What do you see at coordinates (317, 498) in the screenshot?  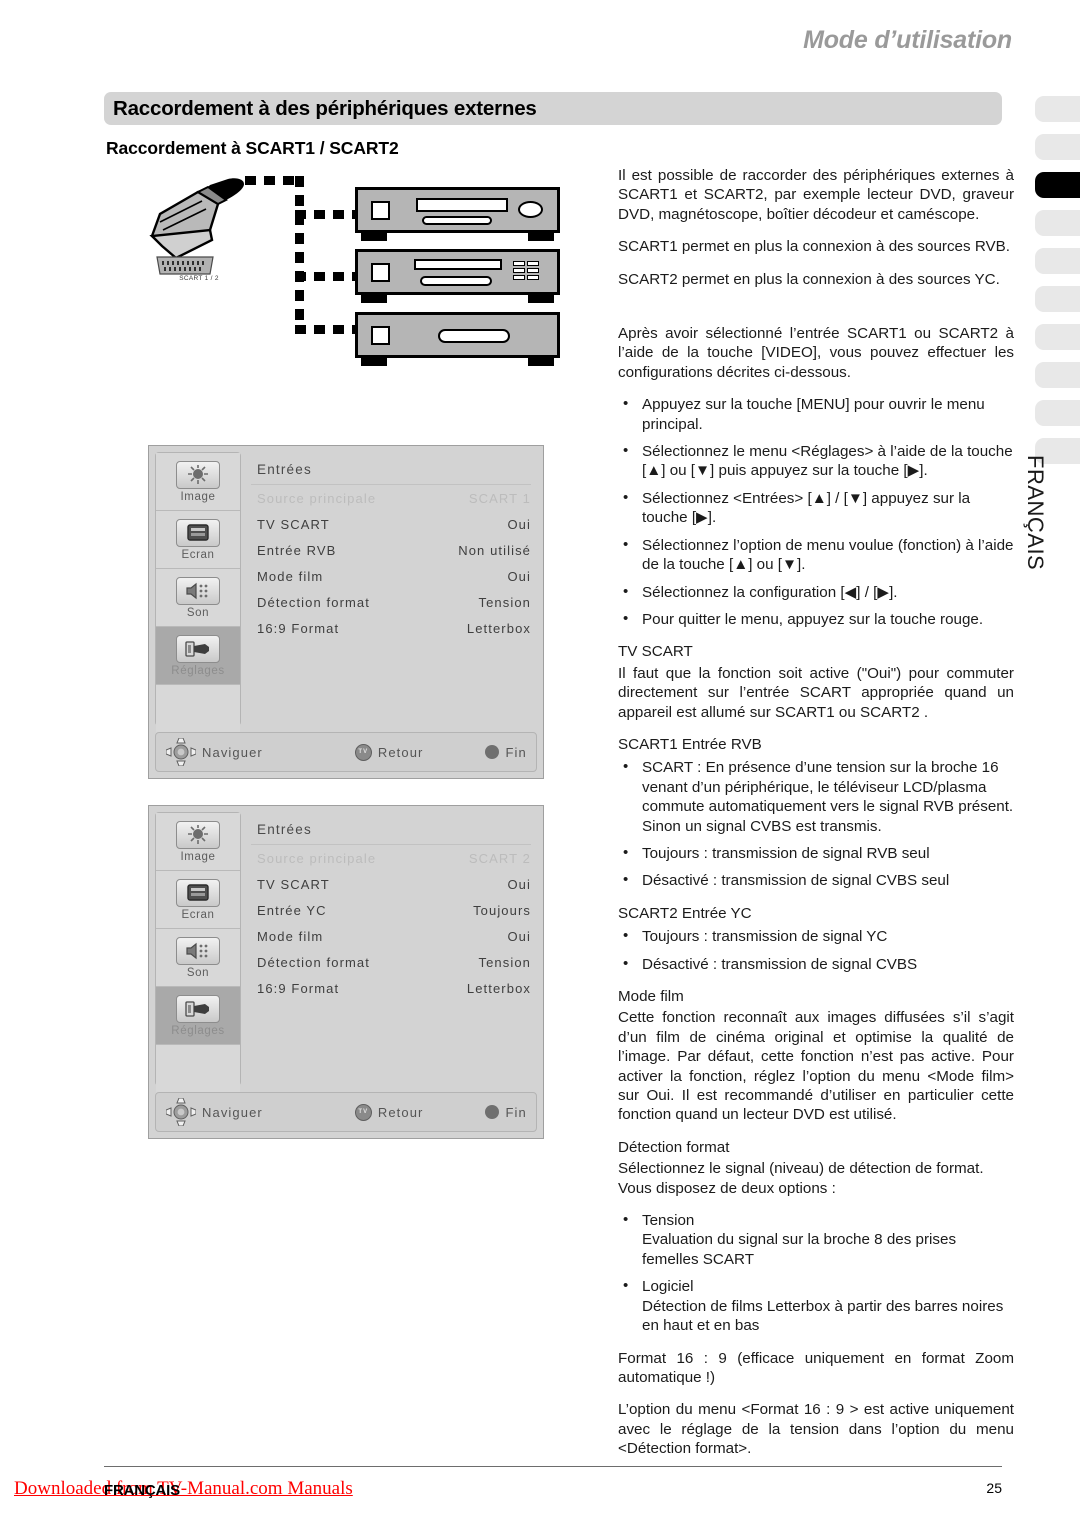 I see `osd-row-label: Source principale` at bounding box center [317, 498].